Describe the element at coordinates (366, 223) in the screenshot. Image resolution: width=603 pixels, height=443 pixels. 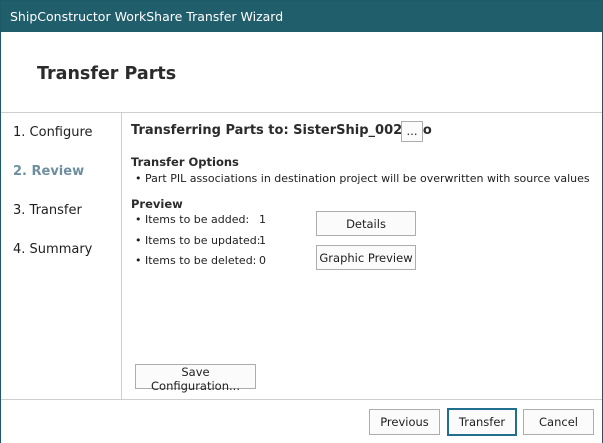
I see `details-button: Details` at that location.